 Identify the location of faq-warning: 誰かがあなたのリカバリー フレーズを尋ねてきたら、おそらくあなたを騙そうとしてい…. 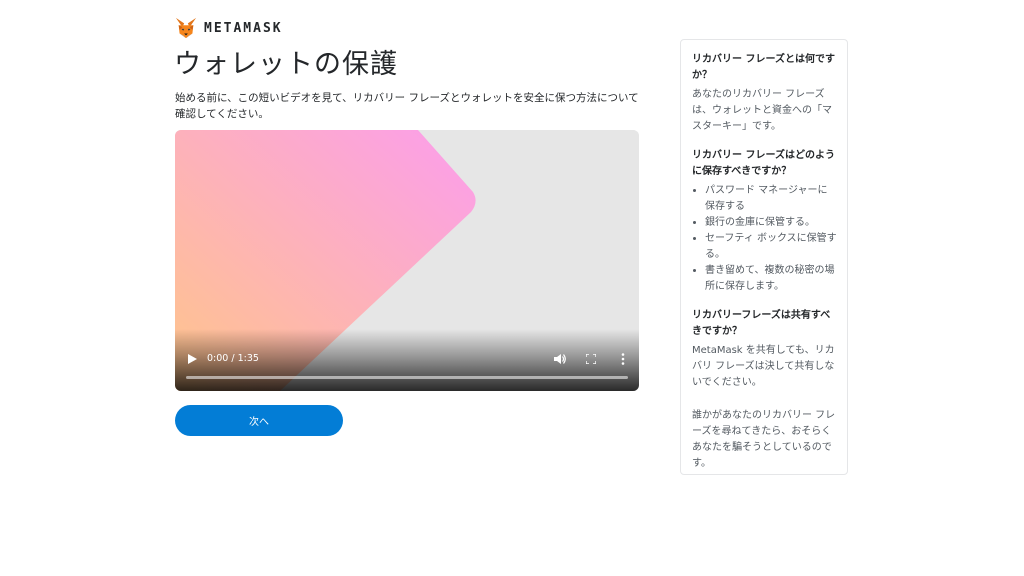
(764, 439).